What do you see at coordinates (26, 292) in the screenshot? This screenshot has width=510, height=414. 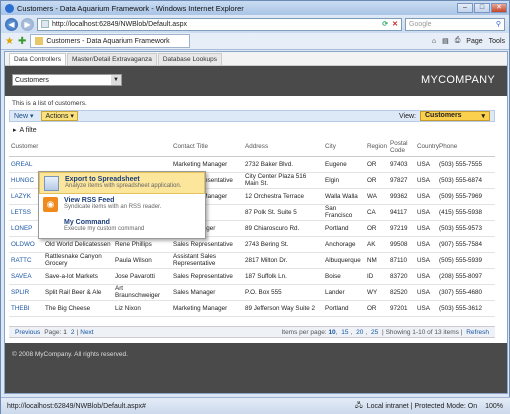 I see `customer-id-link: SPLIR` at bounding box center [26, 292].